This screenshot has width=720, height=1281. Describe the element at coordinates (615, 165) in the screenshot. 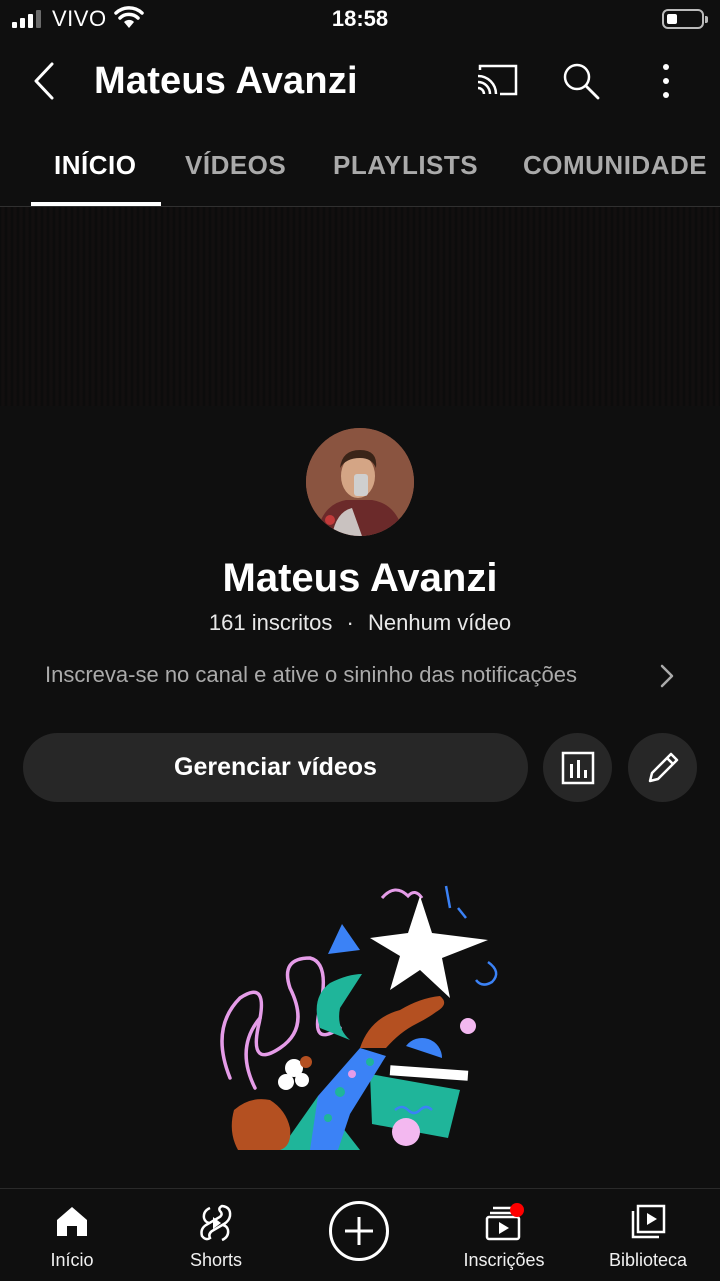

I see `tab-comunidade: COMUNIDADE` at that location.